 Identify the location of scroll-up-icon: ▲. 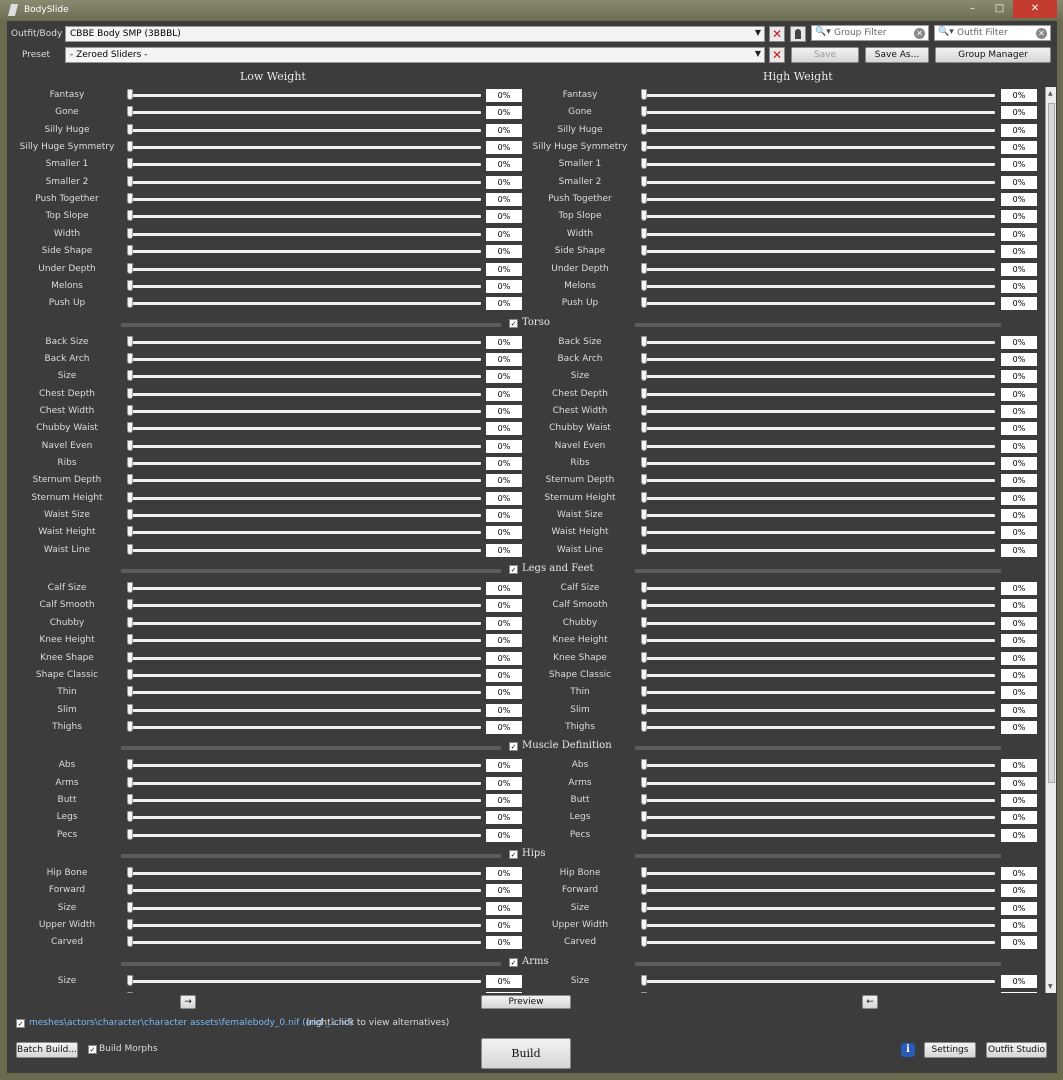
(1050, 93).